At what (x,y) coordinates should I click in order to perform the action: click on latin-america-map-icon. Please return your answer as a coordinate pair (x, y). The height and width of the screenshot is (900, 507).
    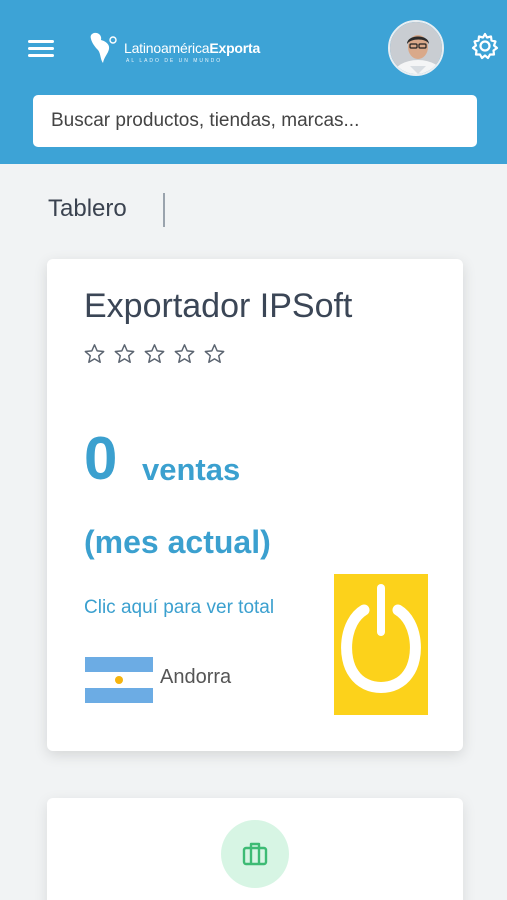
    Looking at the image, I should click on (103, 47).